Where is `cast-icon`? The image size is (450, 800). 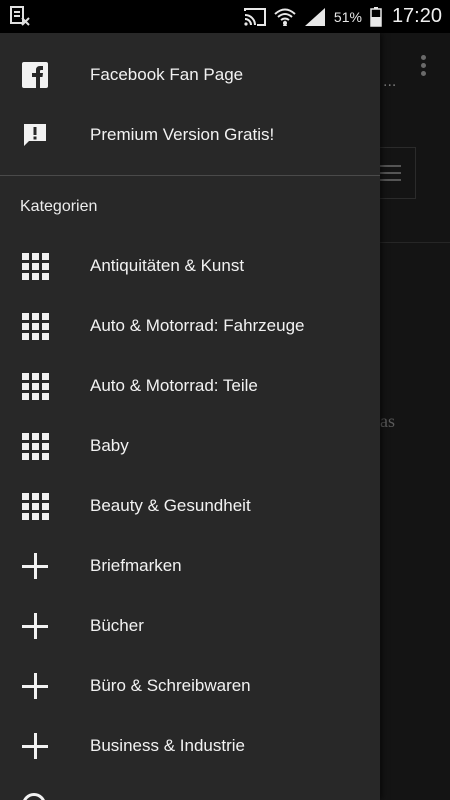
cast-icon is located at coordinates (254, 16).